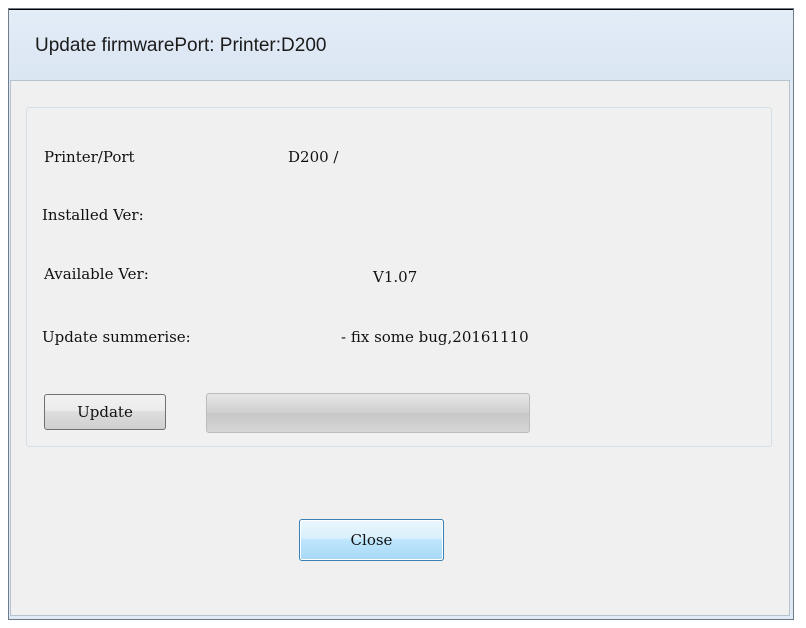 This screenshot has height=628, width=806. What do you see at coordinates (116, 337) in the screenshot?
I see `update-summary-label: Update summerise:` at bounding box center [116, 337].